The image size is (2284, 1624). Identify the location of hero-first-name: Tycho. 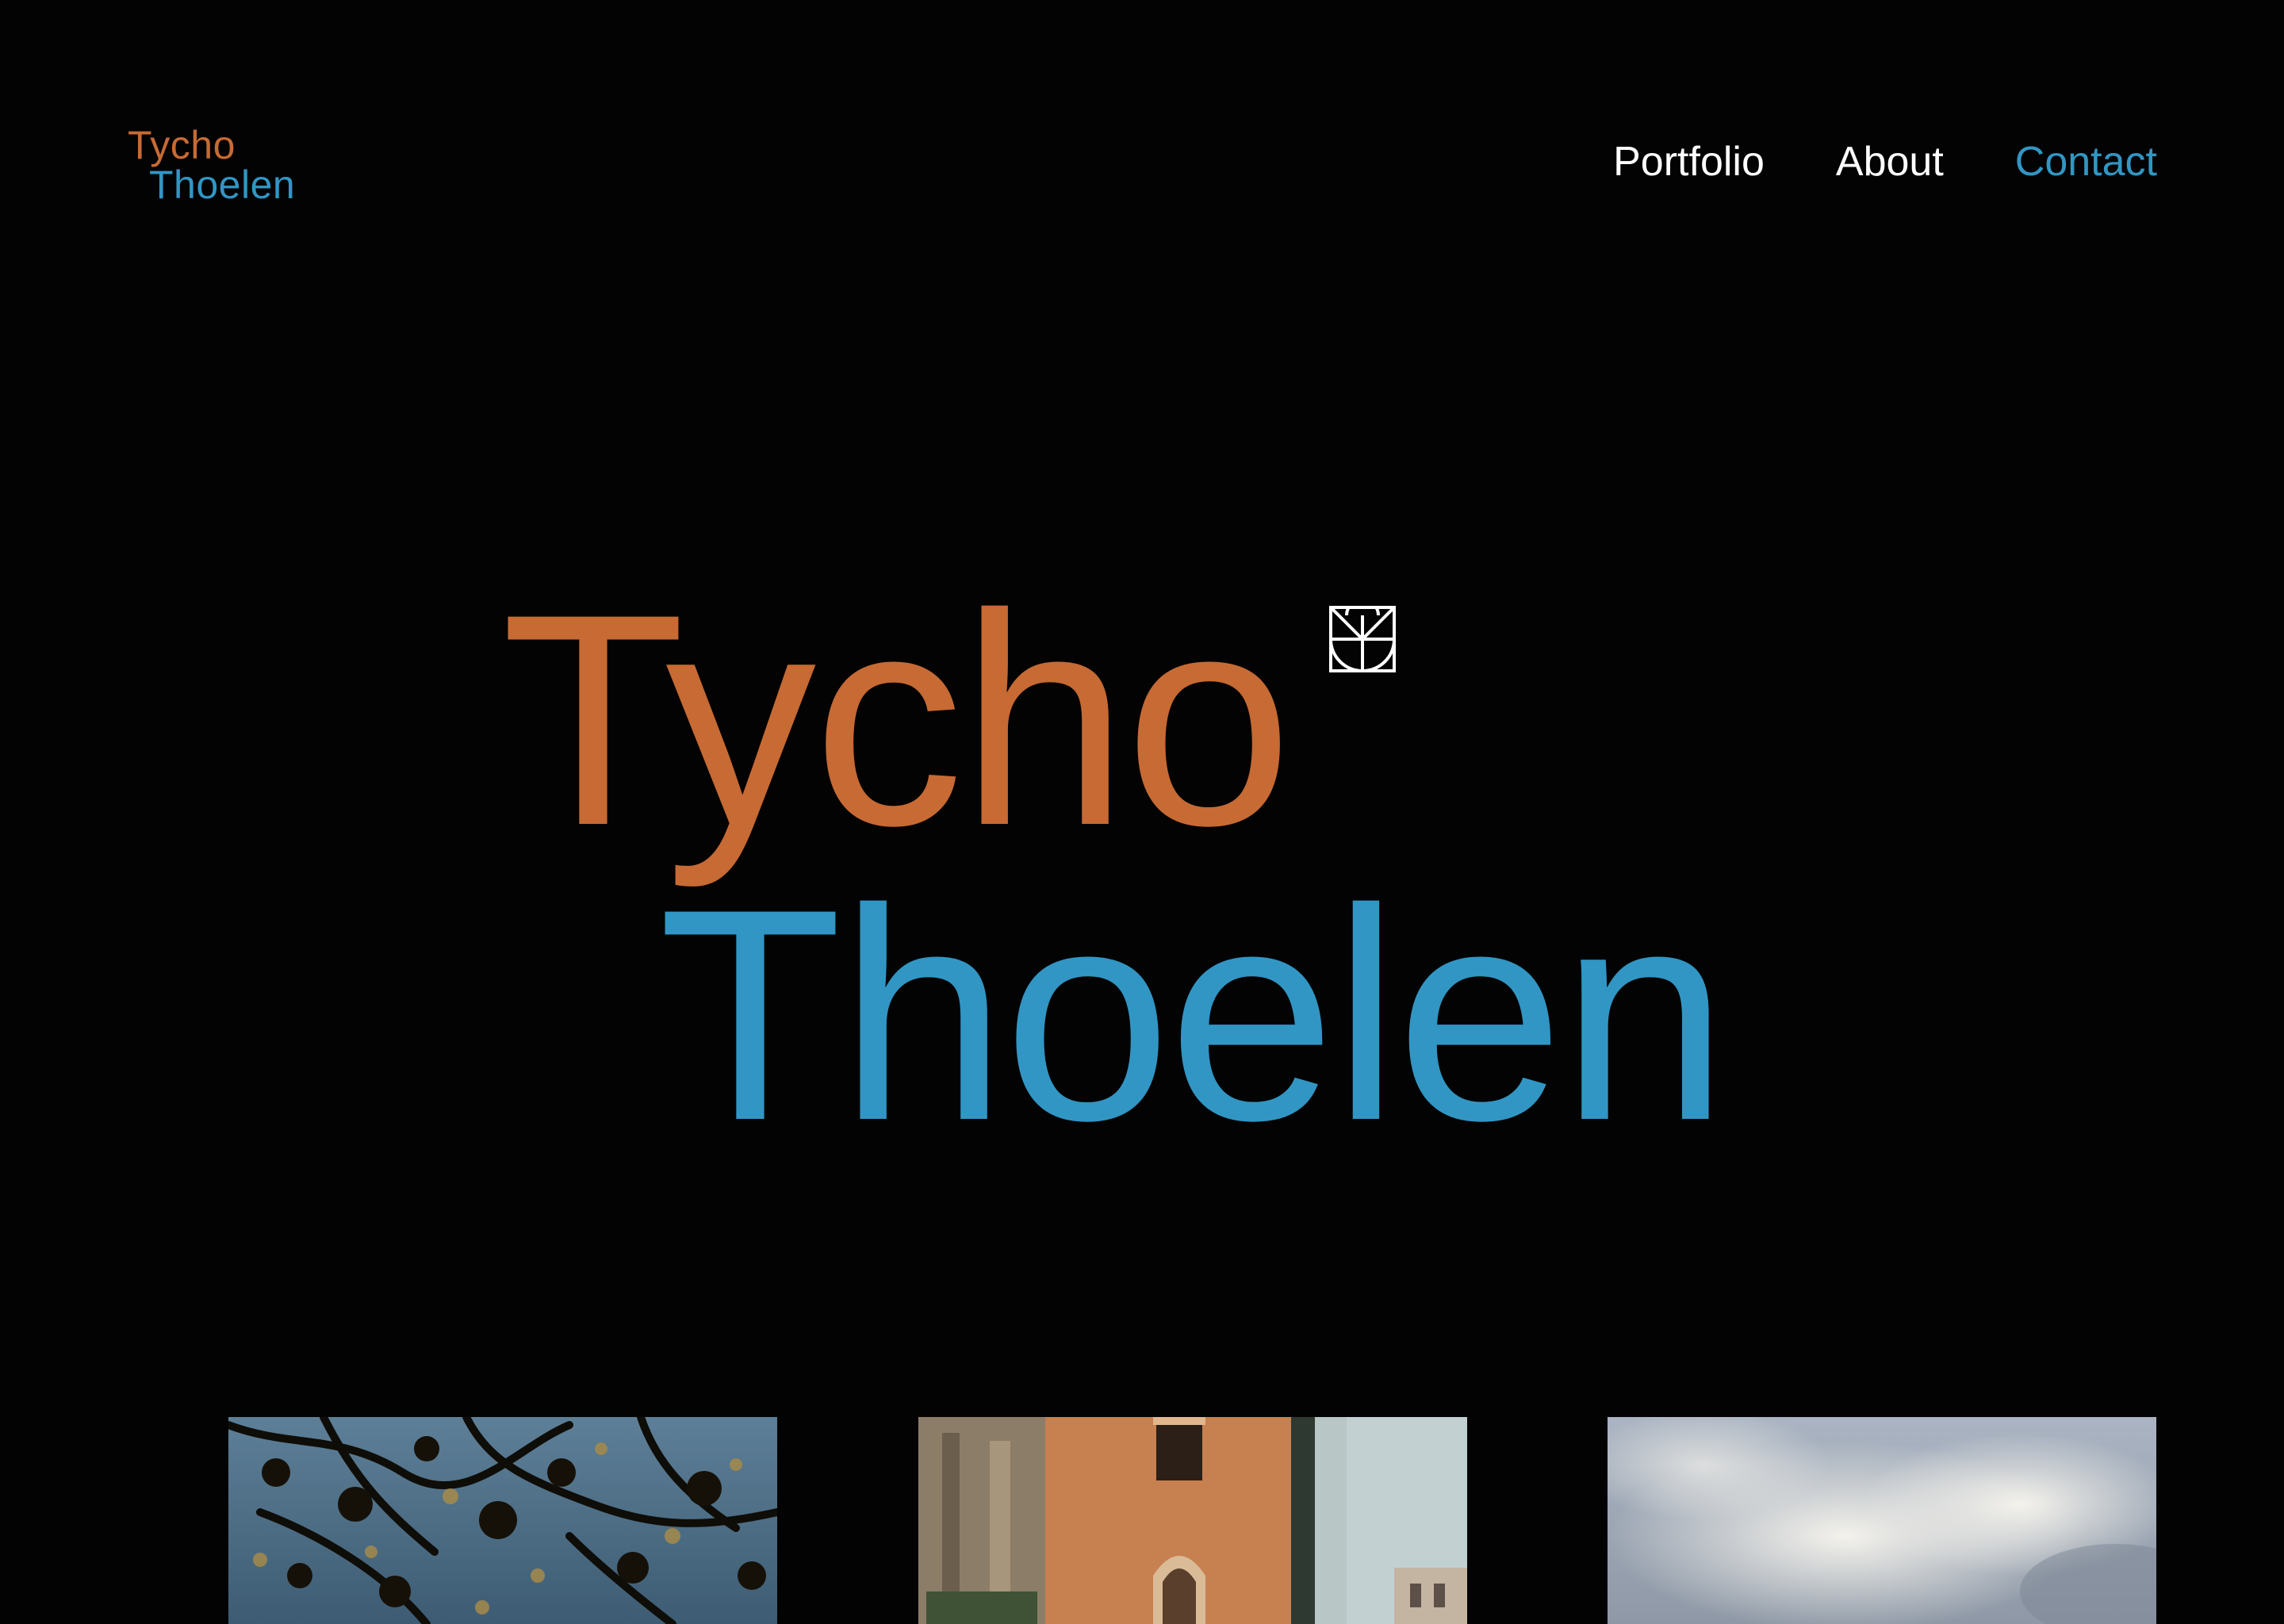
(897, 719).